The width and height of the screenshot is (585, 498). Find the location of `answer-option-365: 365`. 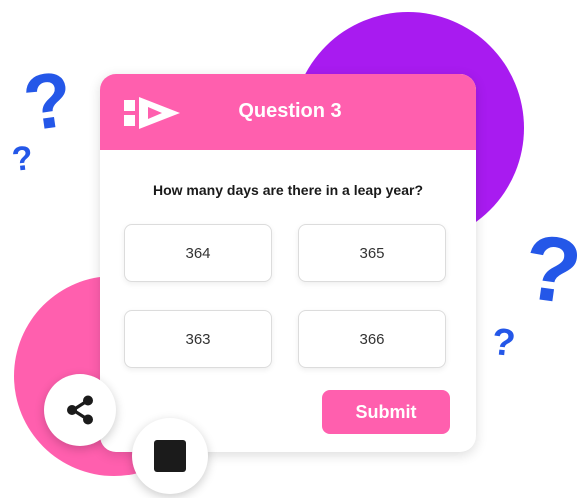

answer-option-365: 365 is located at coordinates (372, 253).